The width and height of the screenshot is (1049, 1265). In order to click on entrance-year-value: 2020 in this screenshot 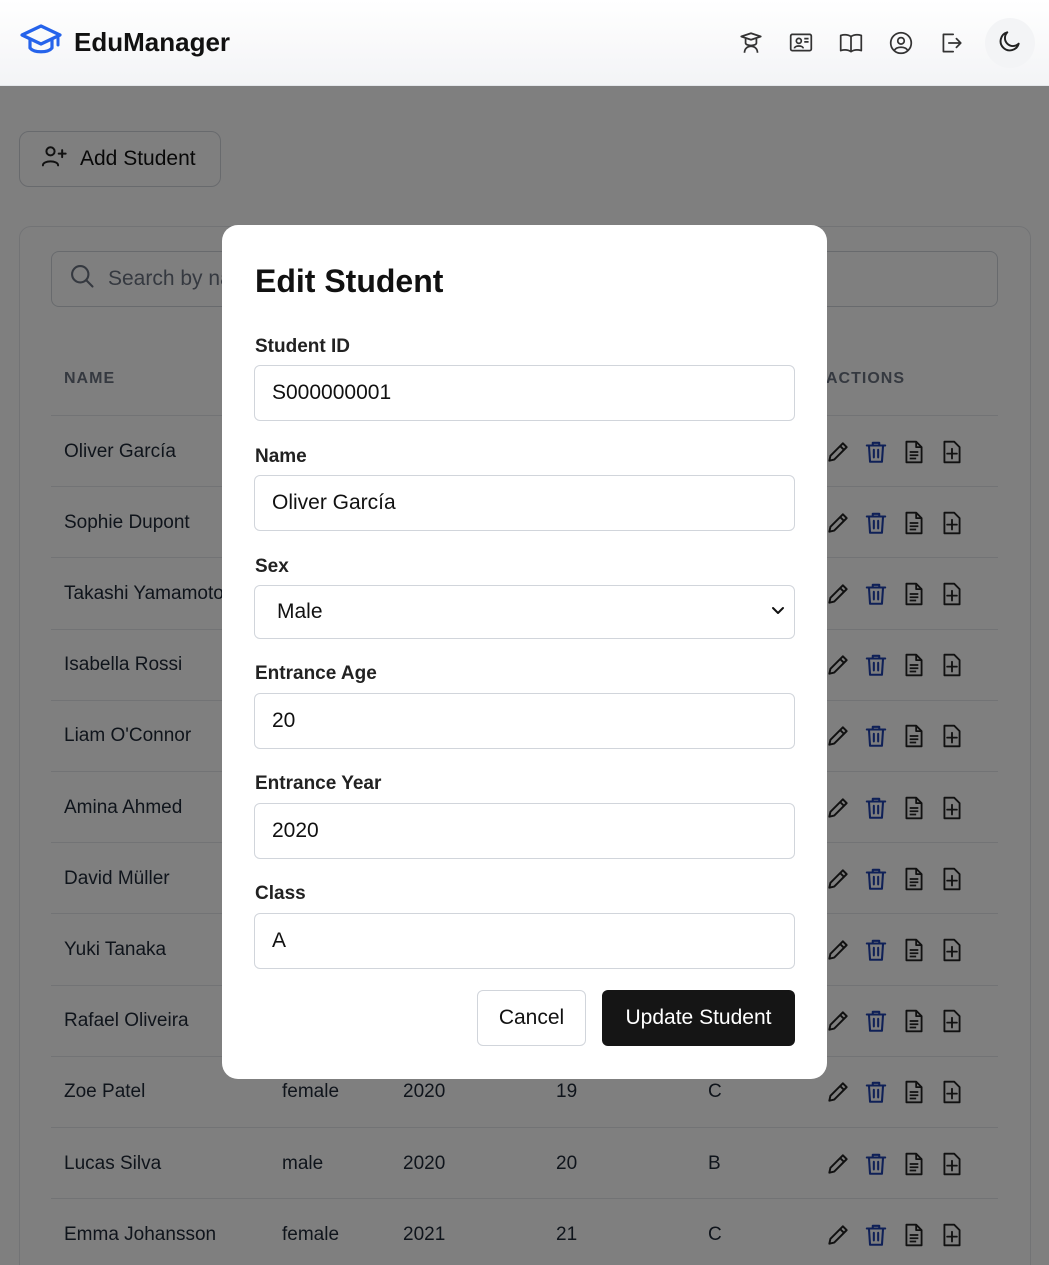, I will do `click(295, 830)`.